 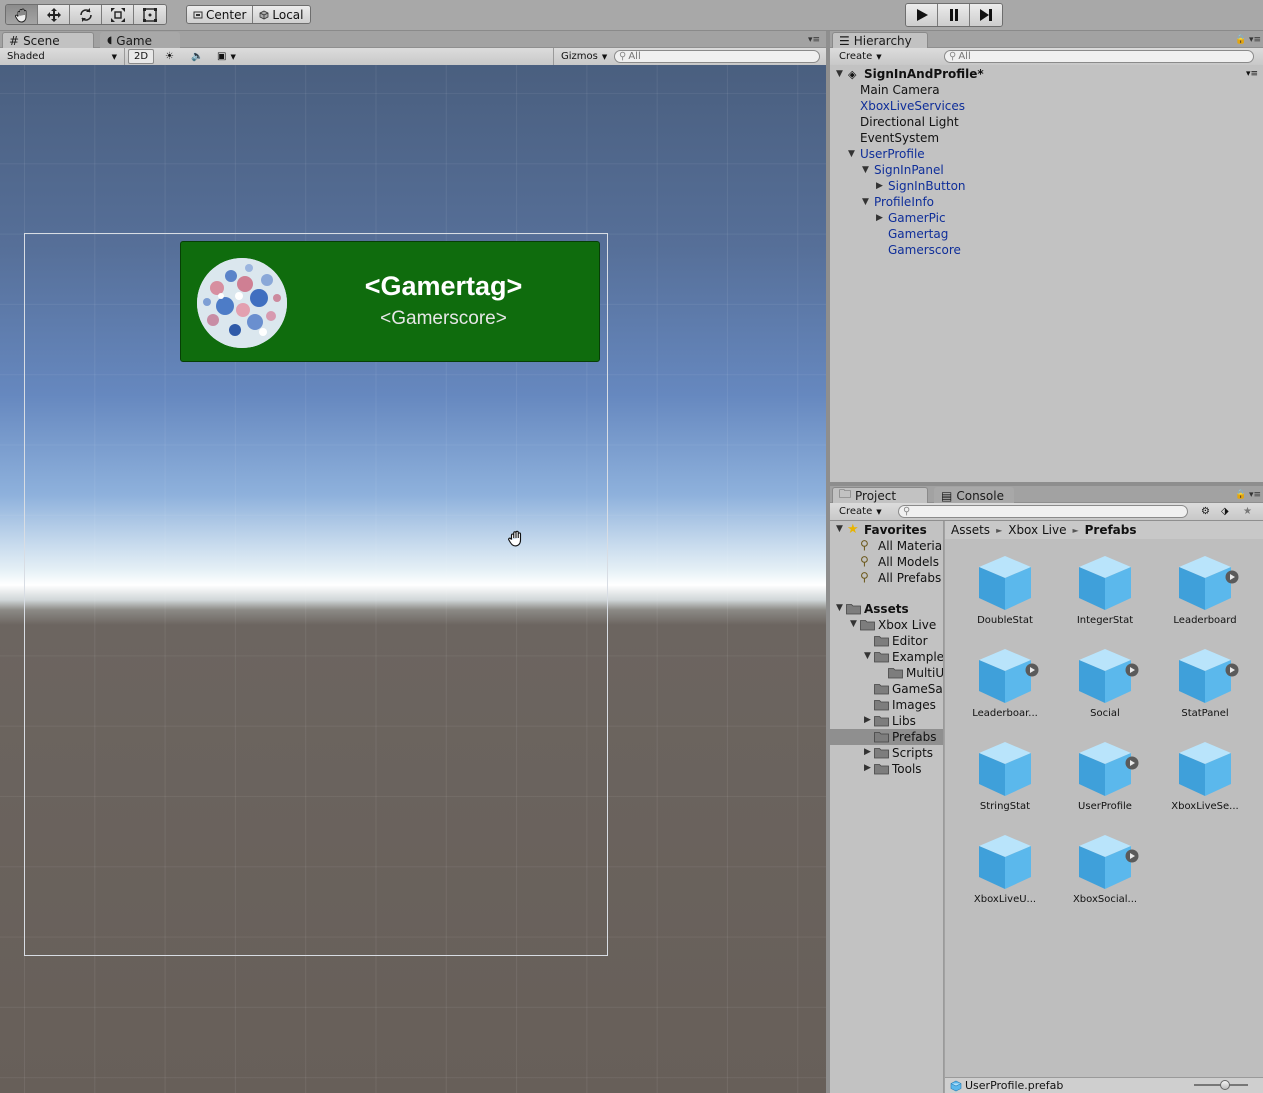 What do you see at coordinates (1225, 511) in the screenshot?
I see `filter-by-label-button: ⬗` at bounding box center [1225, 511].